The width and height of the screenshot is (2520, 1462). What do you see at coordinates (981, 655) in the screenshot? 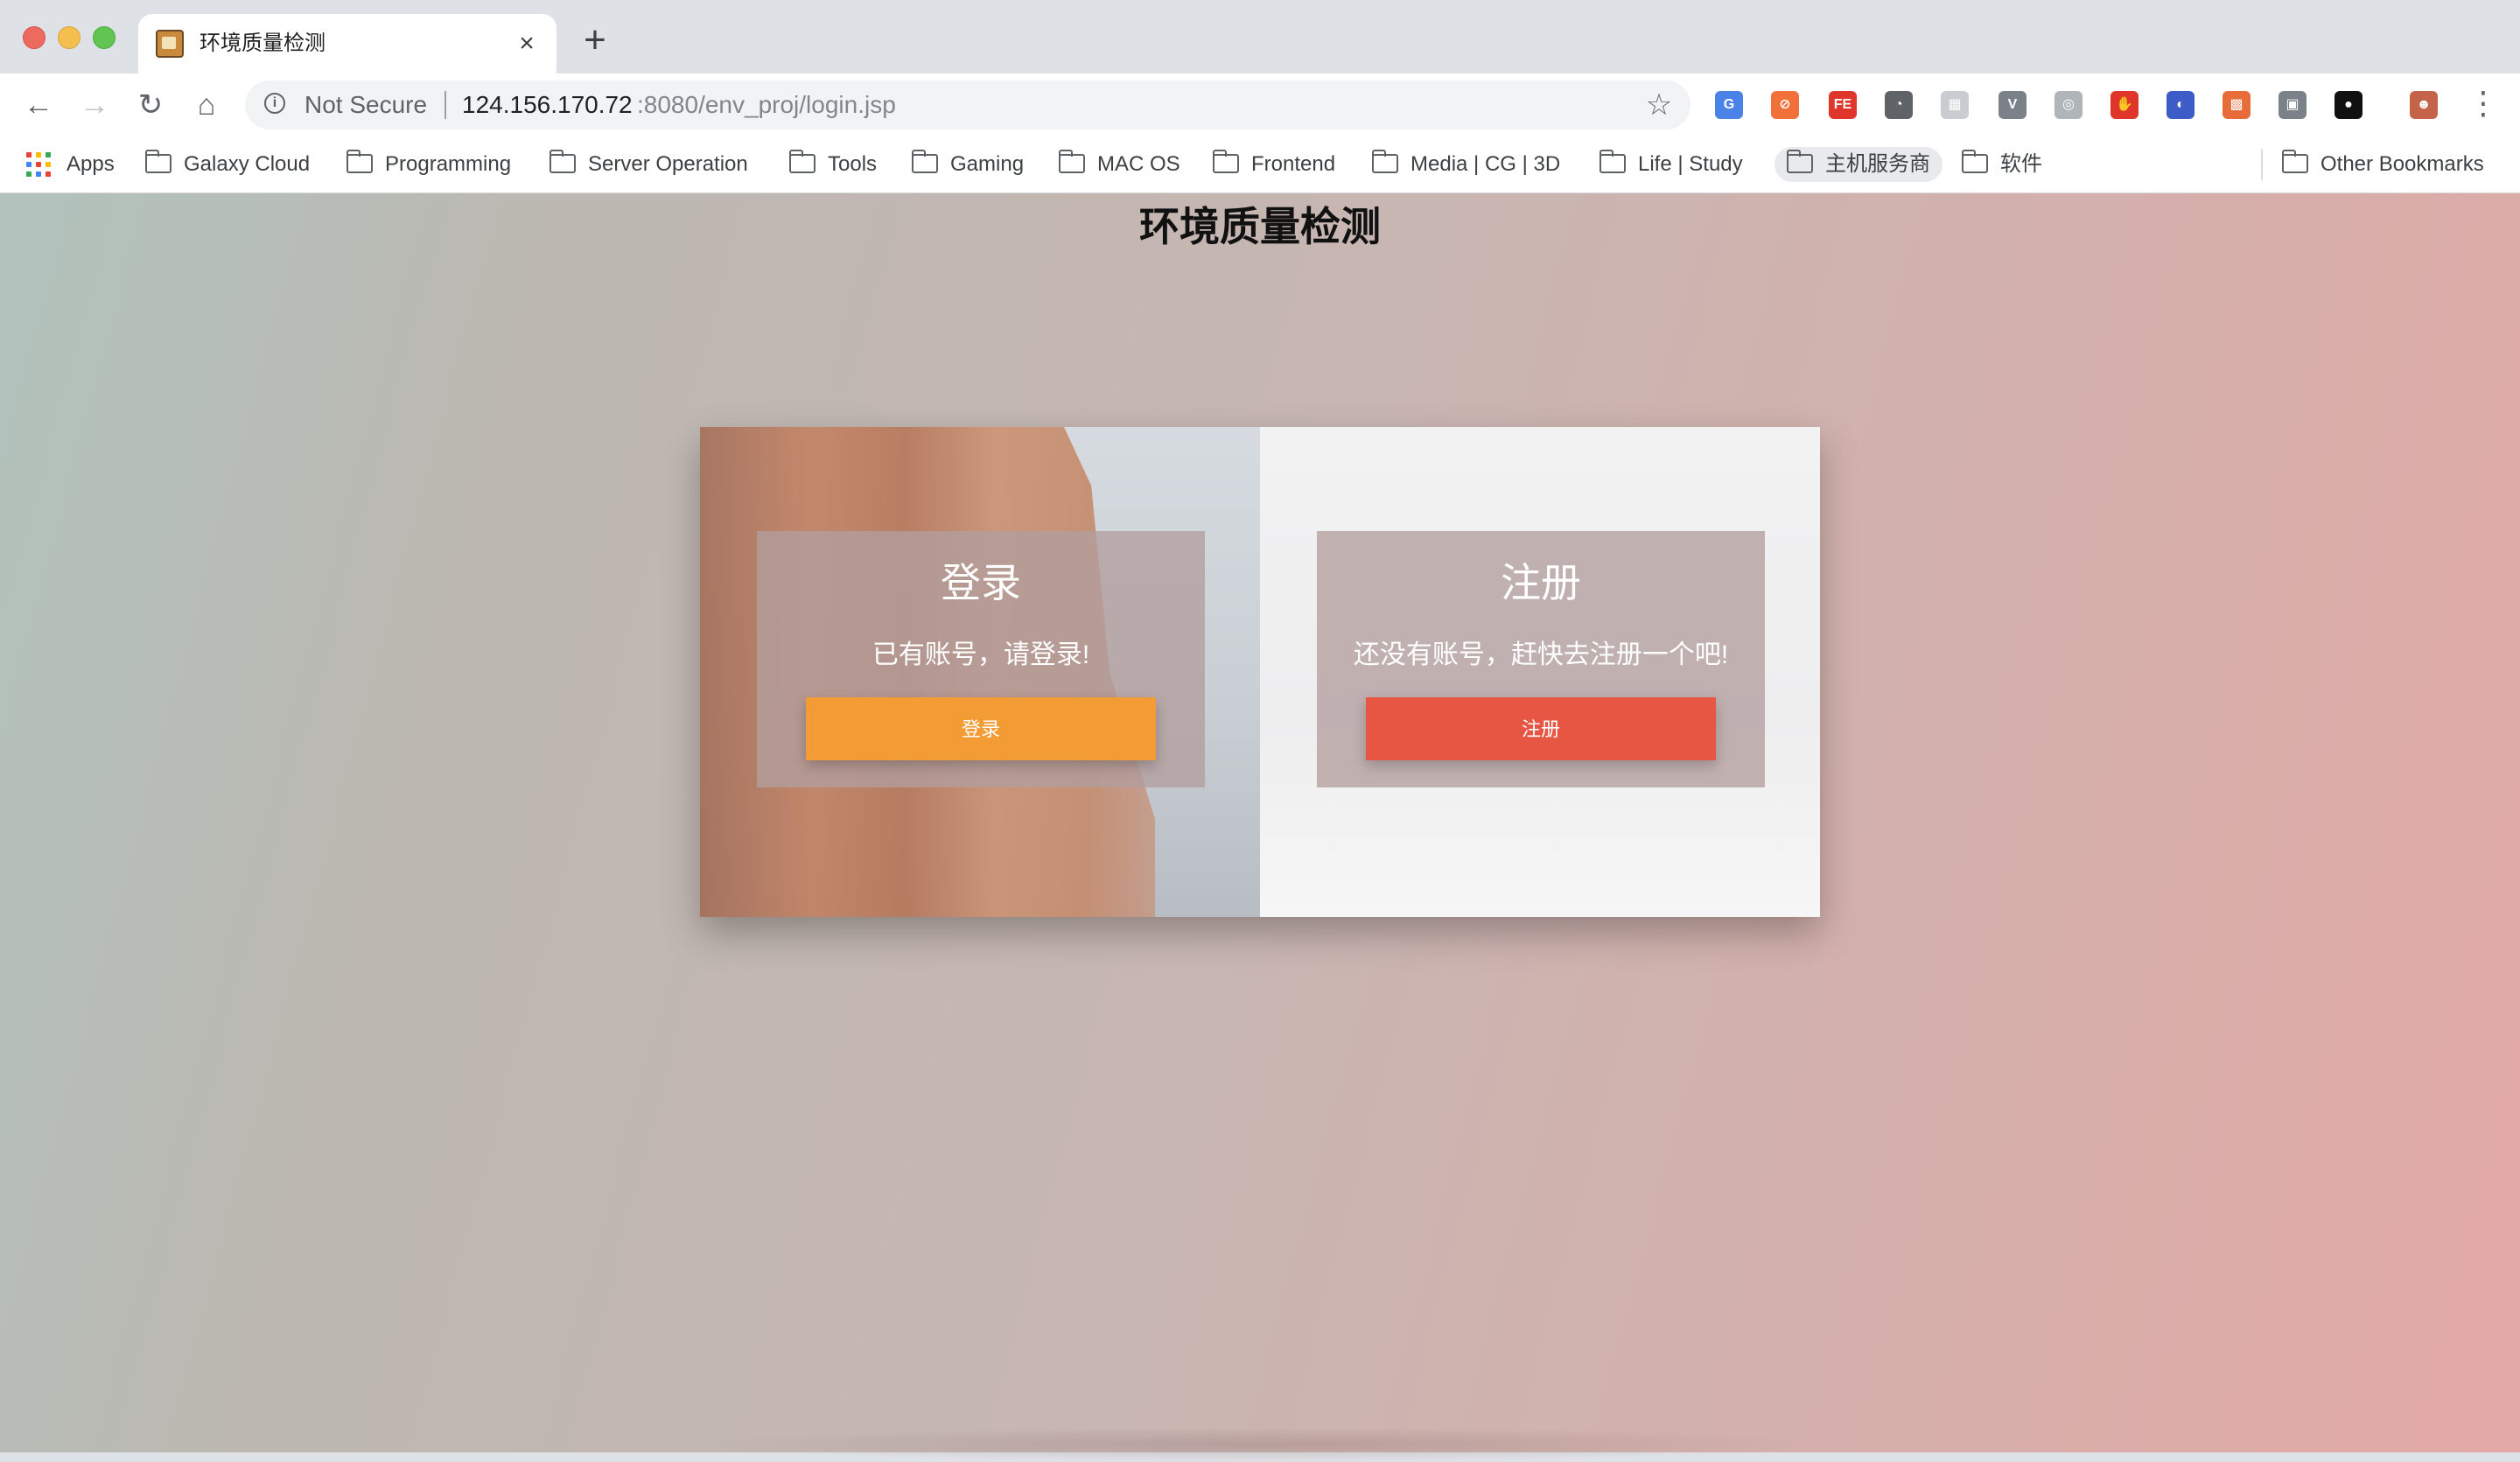
I see `login-description: 已有账号，请登录!` at bounding box center [981, 655].